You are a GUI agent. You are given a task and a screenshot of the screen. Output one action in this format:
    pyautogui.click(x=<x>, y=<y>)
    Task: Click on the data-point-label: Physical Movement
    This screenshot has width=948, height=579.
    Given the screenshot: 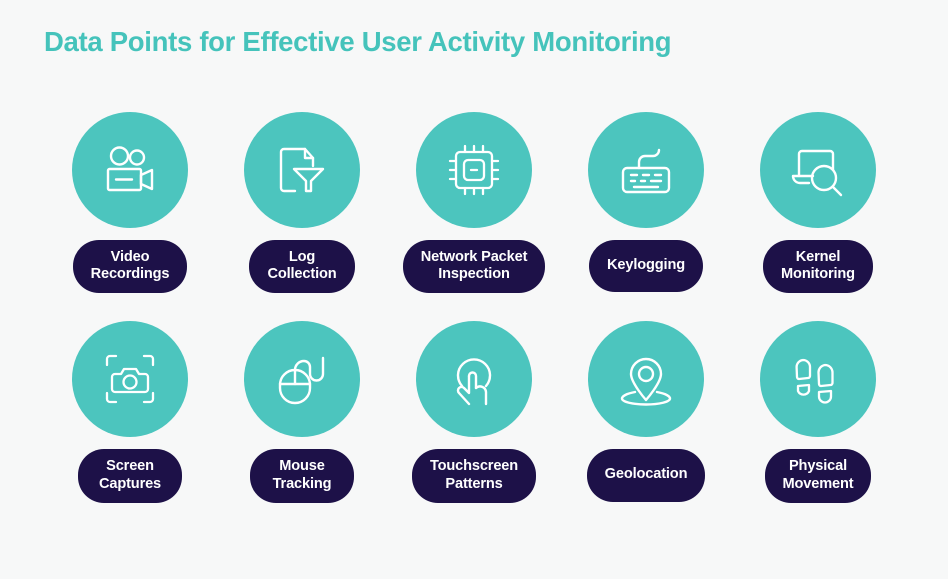 What is the action you would take?
    pyautogui.click(x=818, y=476)
    